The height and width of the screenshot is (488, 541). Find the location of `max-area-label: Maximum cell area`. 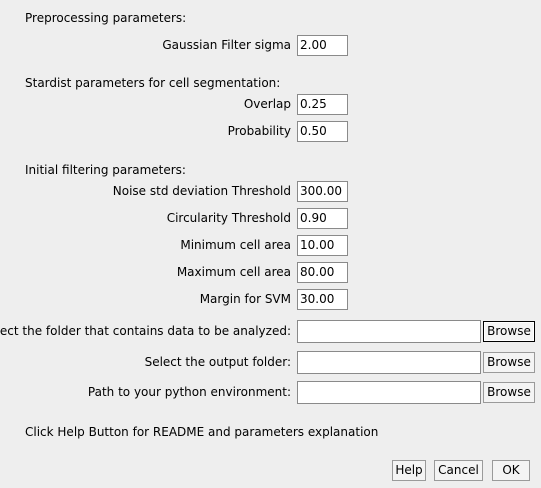

max-area-label: Maximum cell area is located at coordinates (233, 272).